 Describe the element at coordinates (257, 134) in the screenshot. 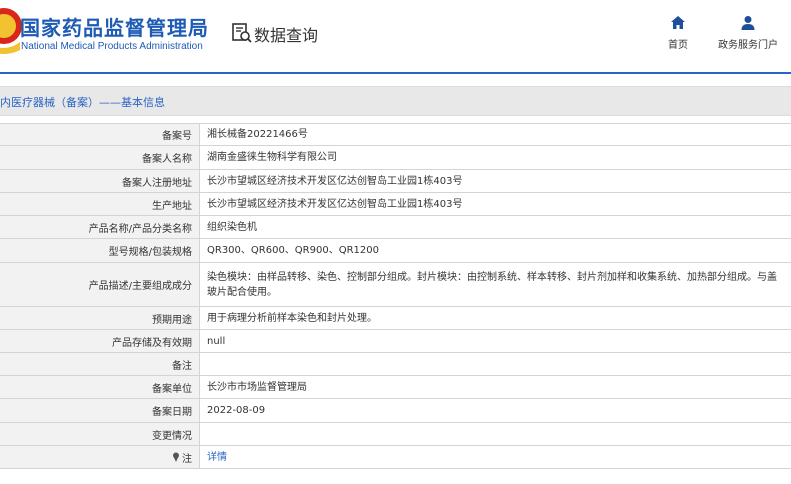

I see `row-value: 湘长械备20221466号` at that location.